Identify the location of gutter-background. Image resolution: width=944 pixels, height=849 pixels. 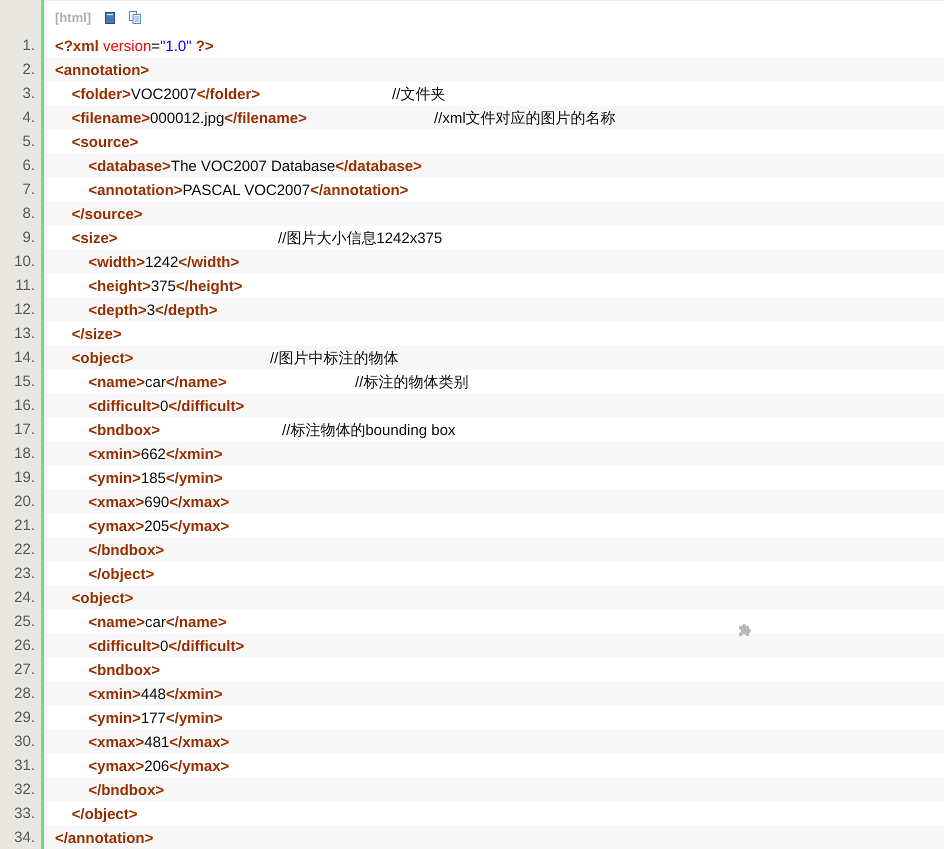
(22, 17).